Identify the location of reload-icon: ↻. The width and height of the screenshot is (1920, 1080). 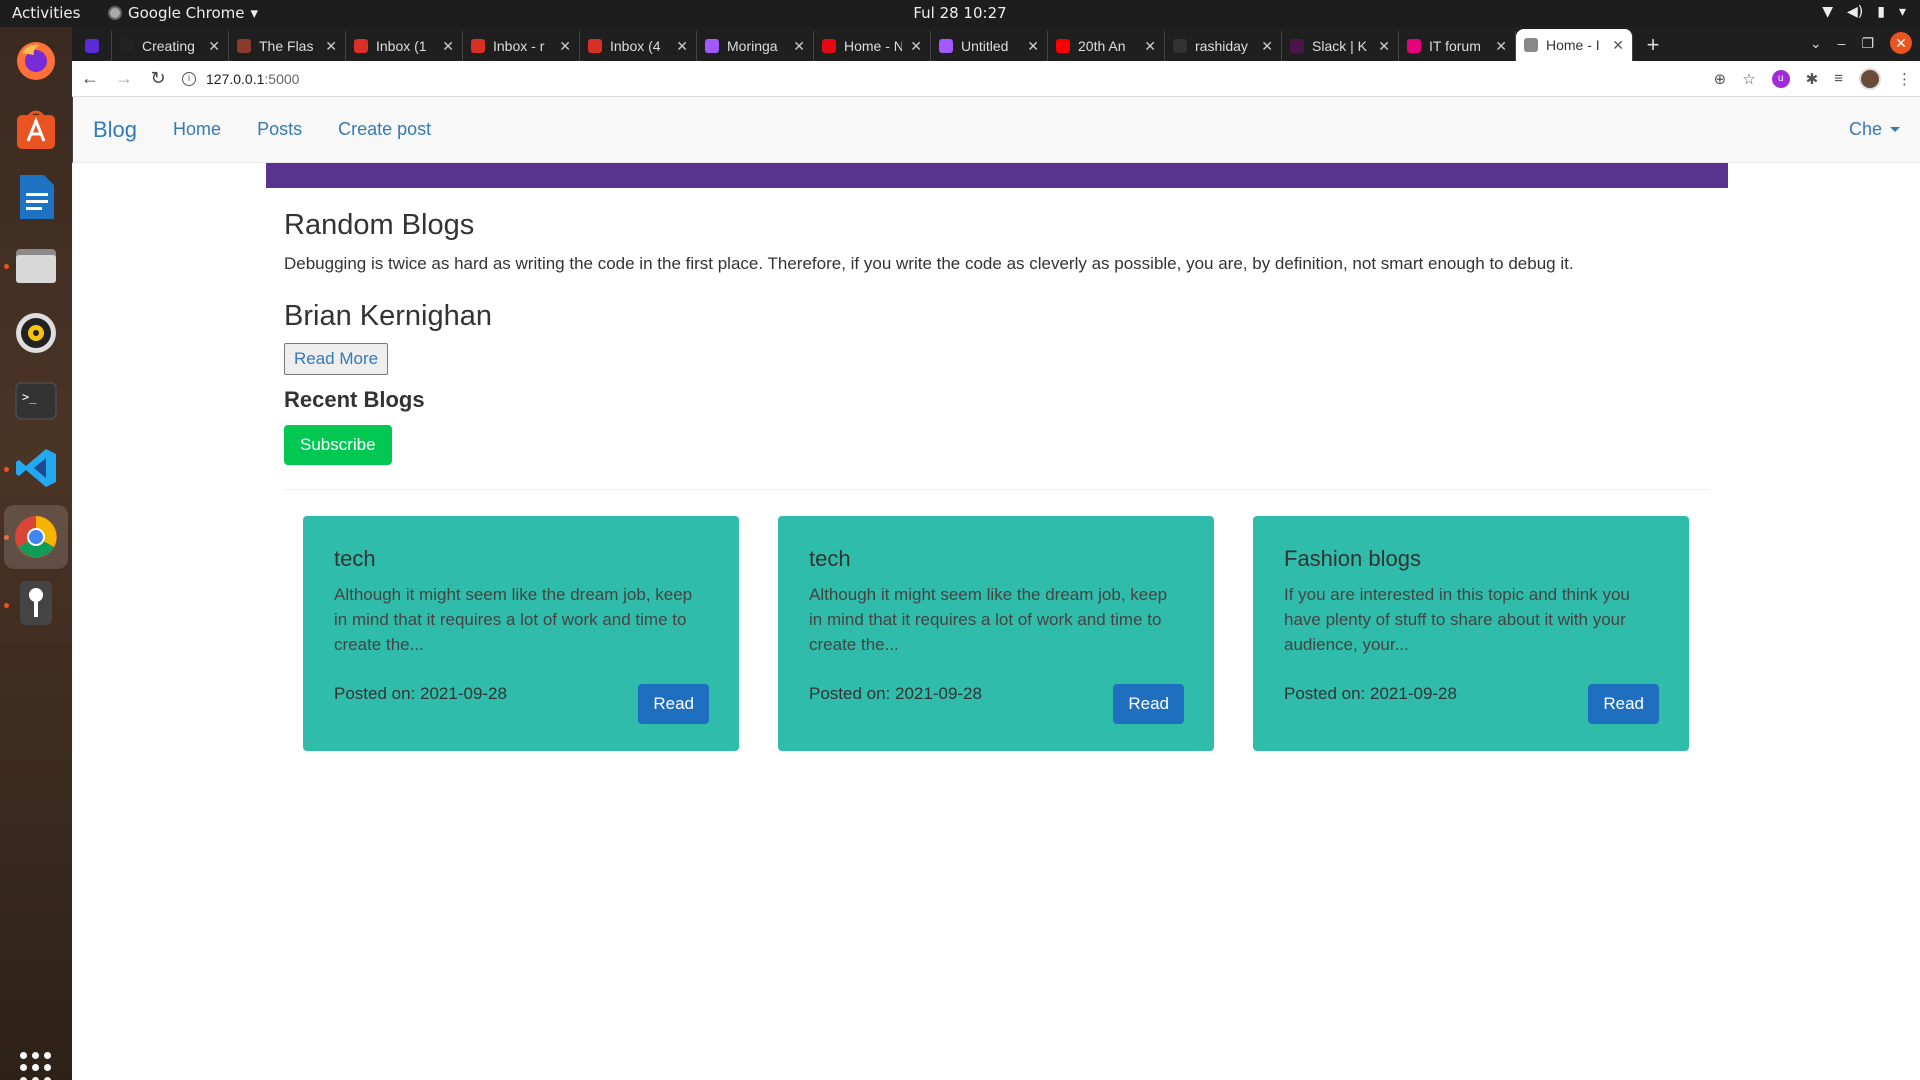
(158, 78).